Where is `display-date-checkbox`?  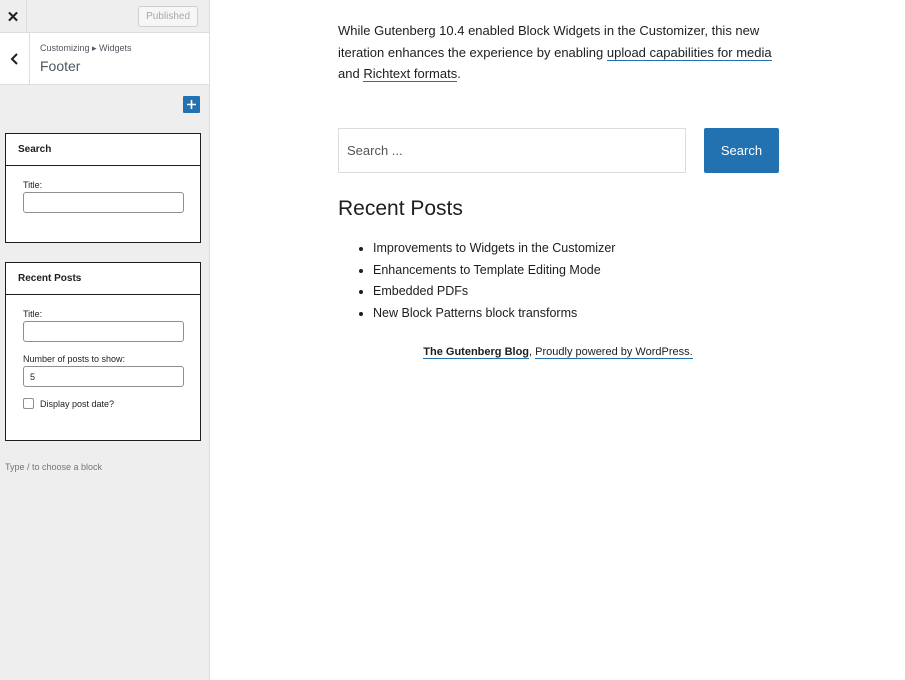
display-date-checkbox is located at coordinates (28, 403).